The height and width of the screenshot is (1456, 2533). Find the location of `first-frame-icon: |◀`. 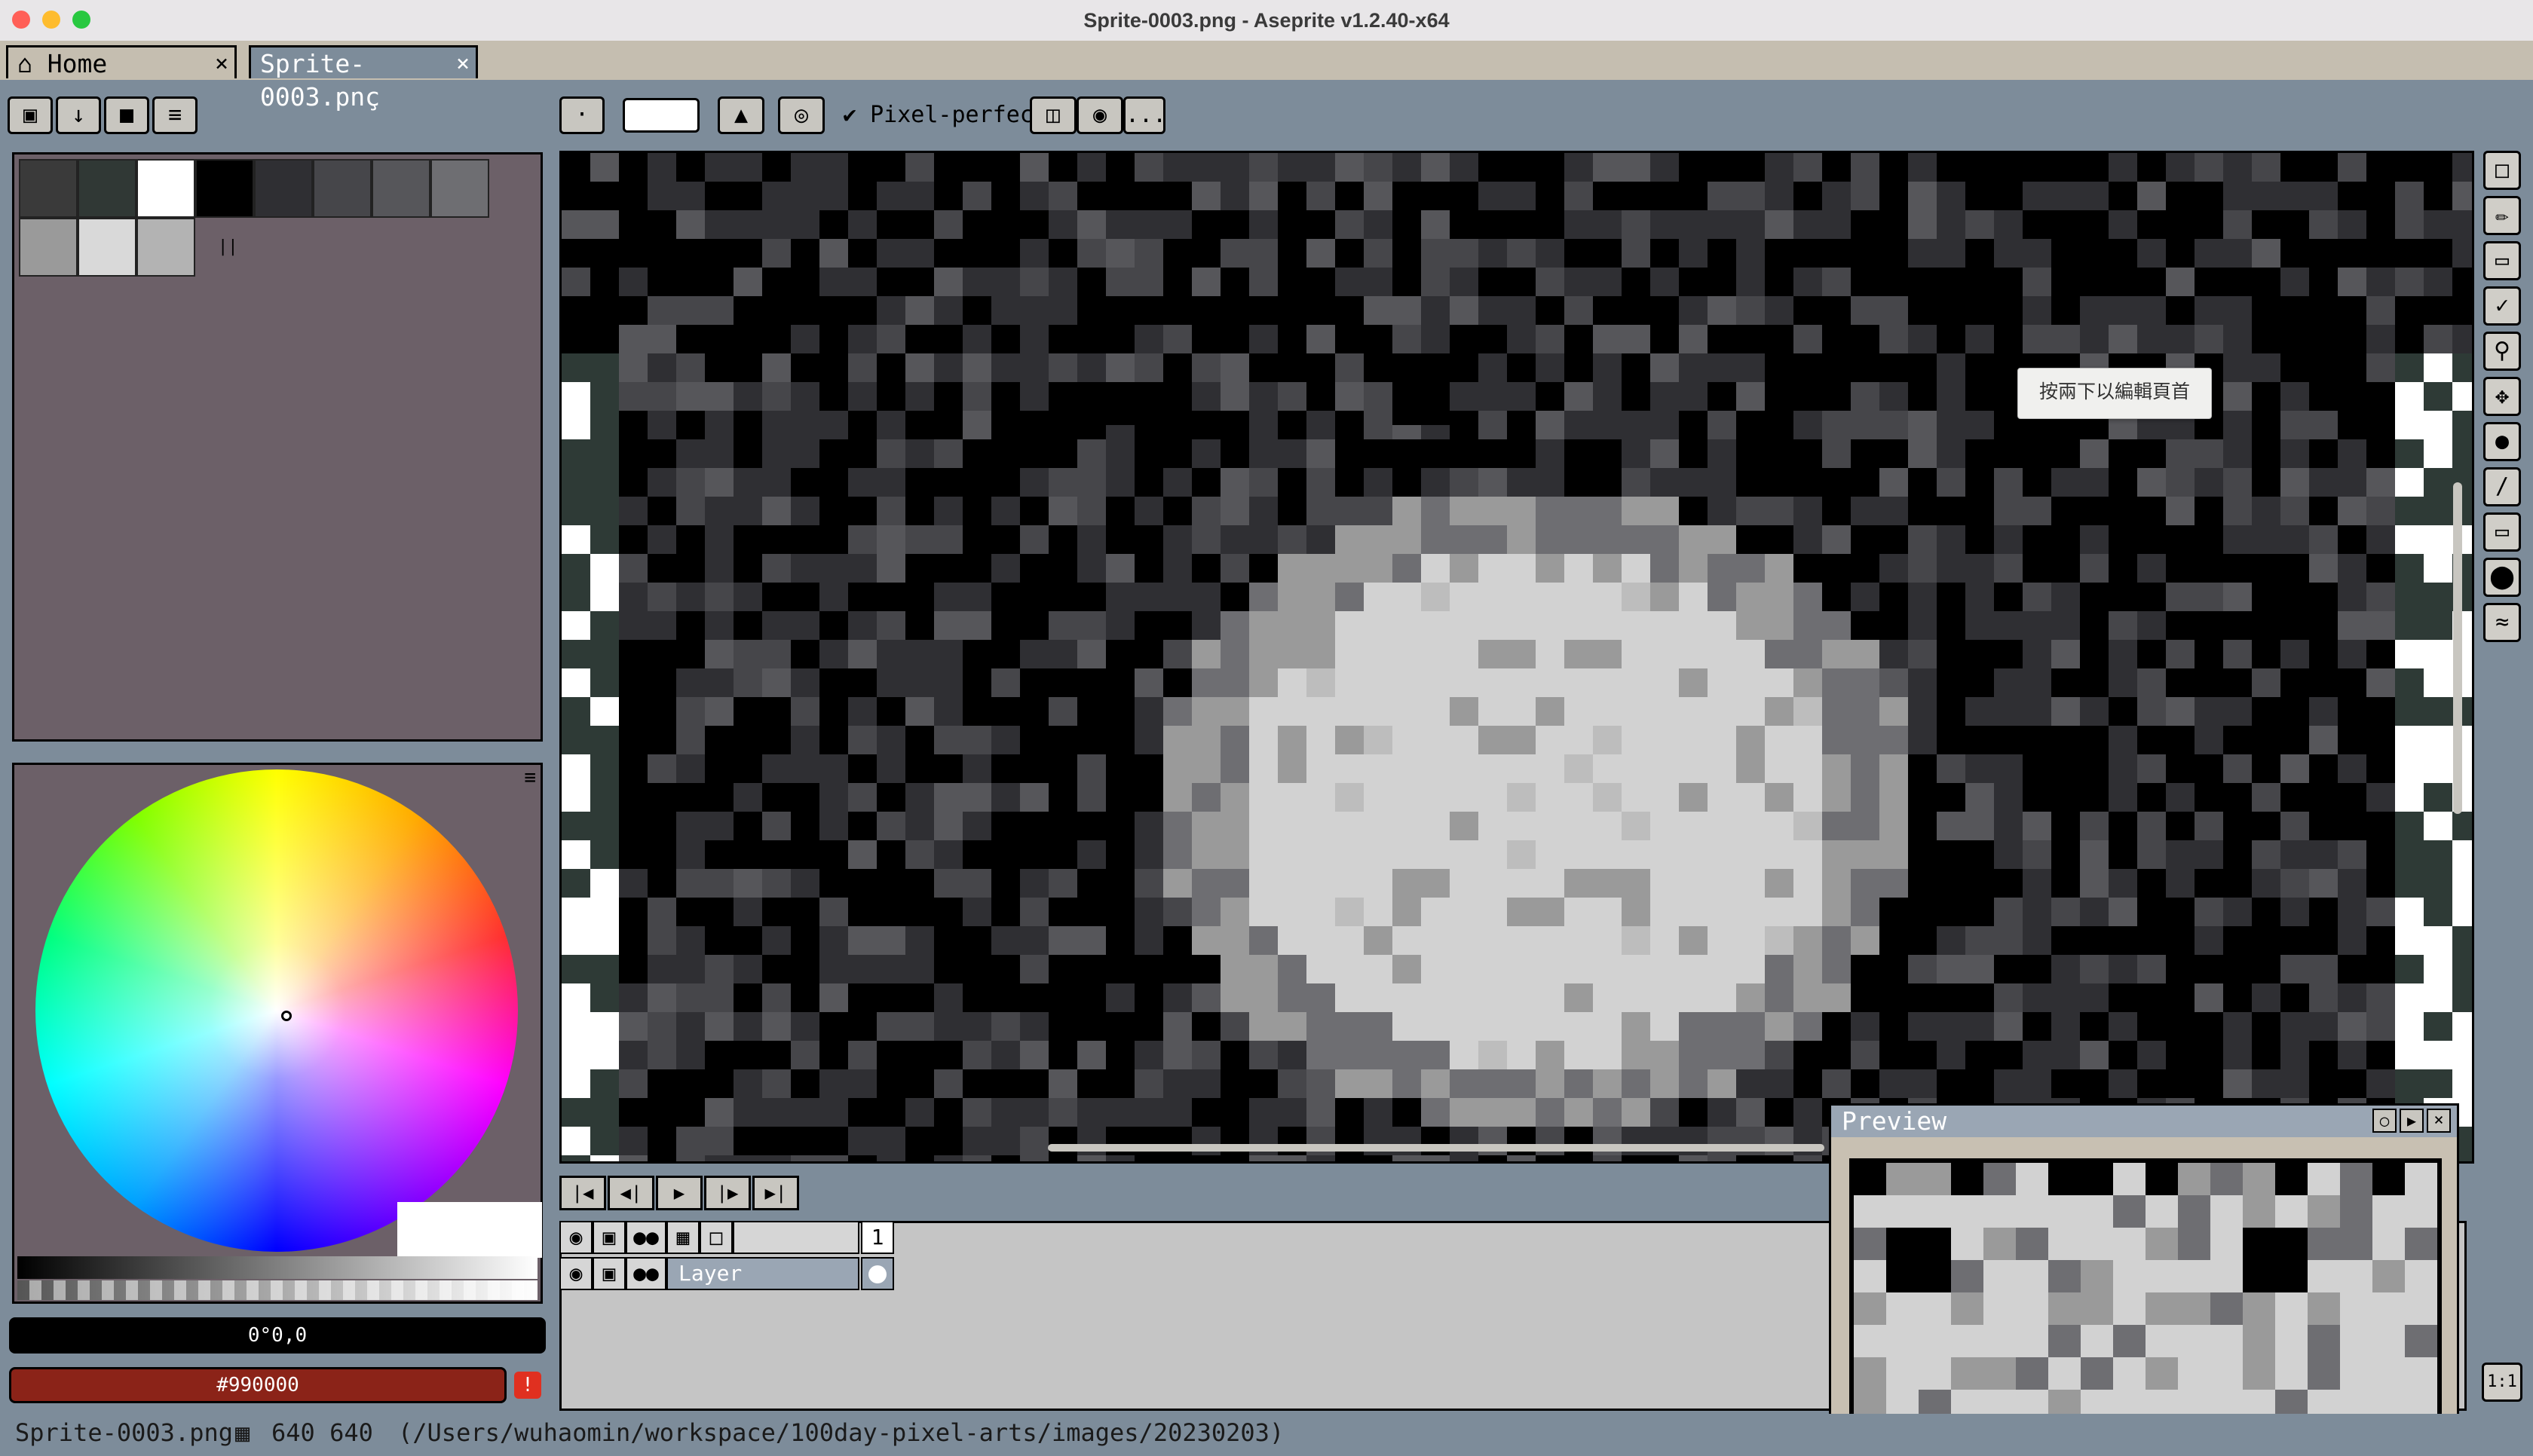

first-frame-icon: |◀ is located at coordinates (582, 1193).